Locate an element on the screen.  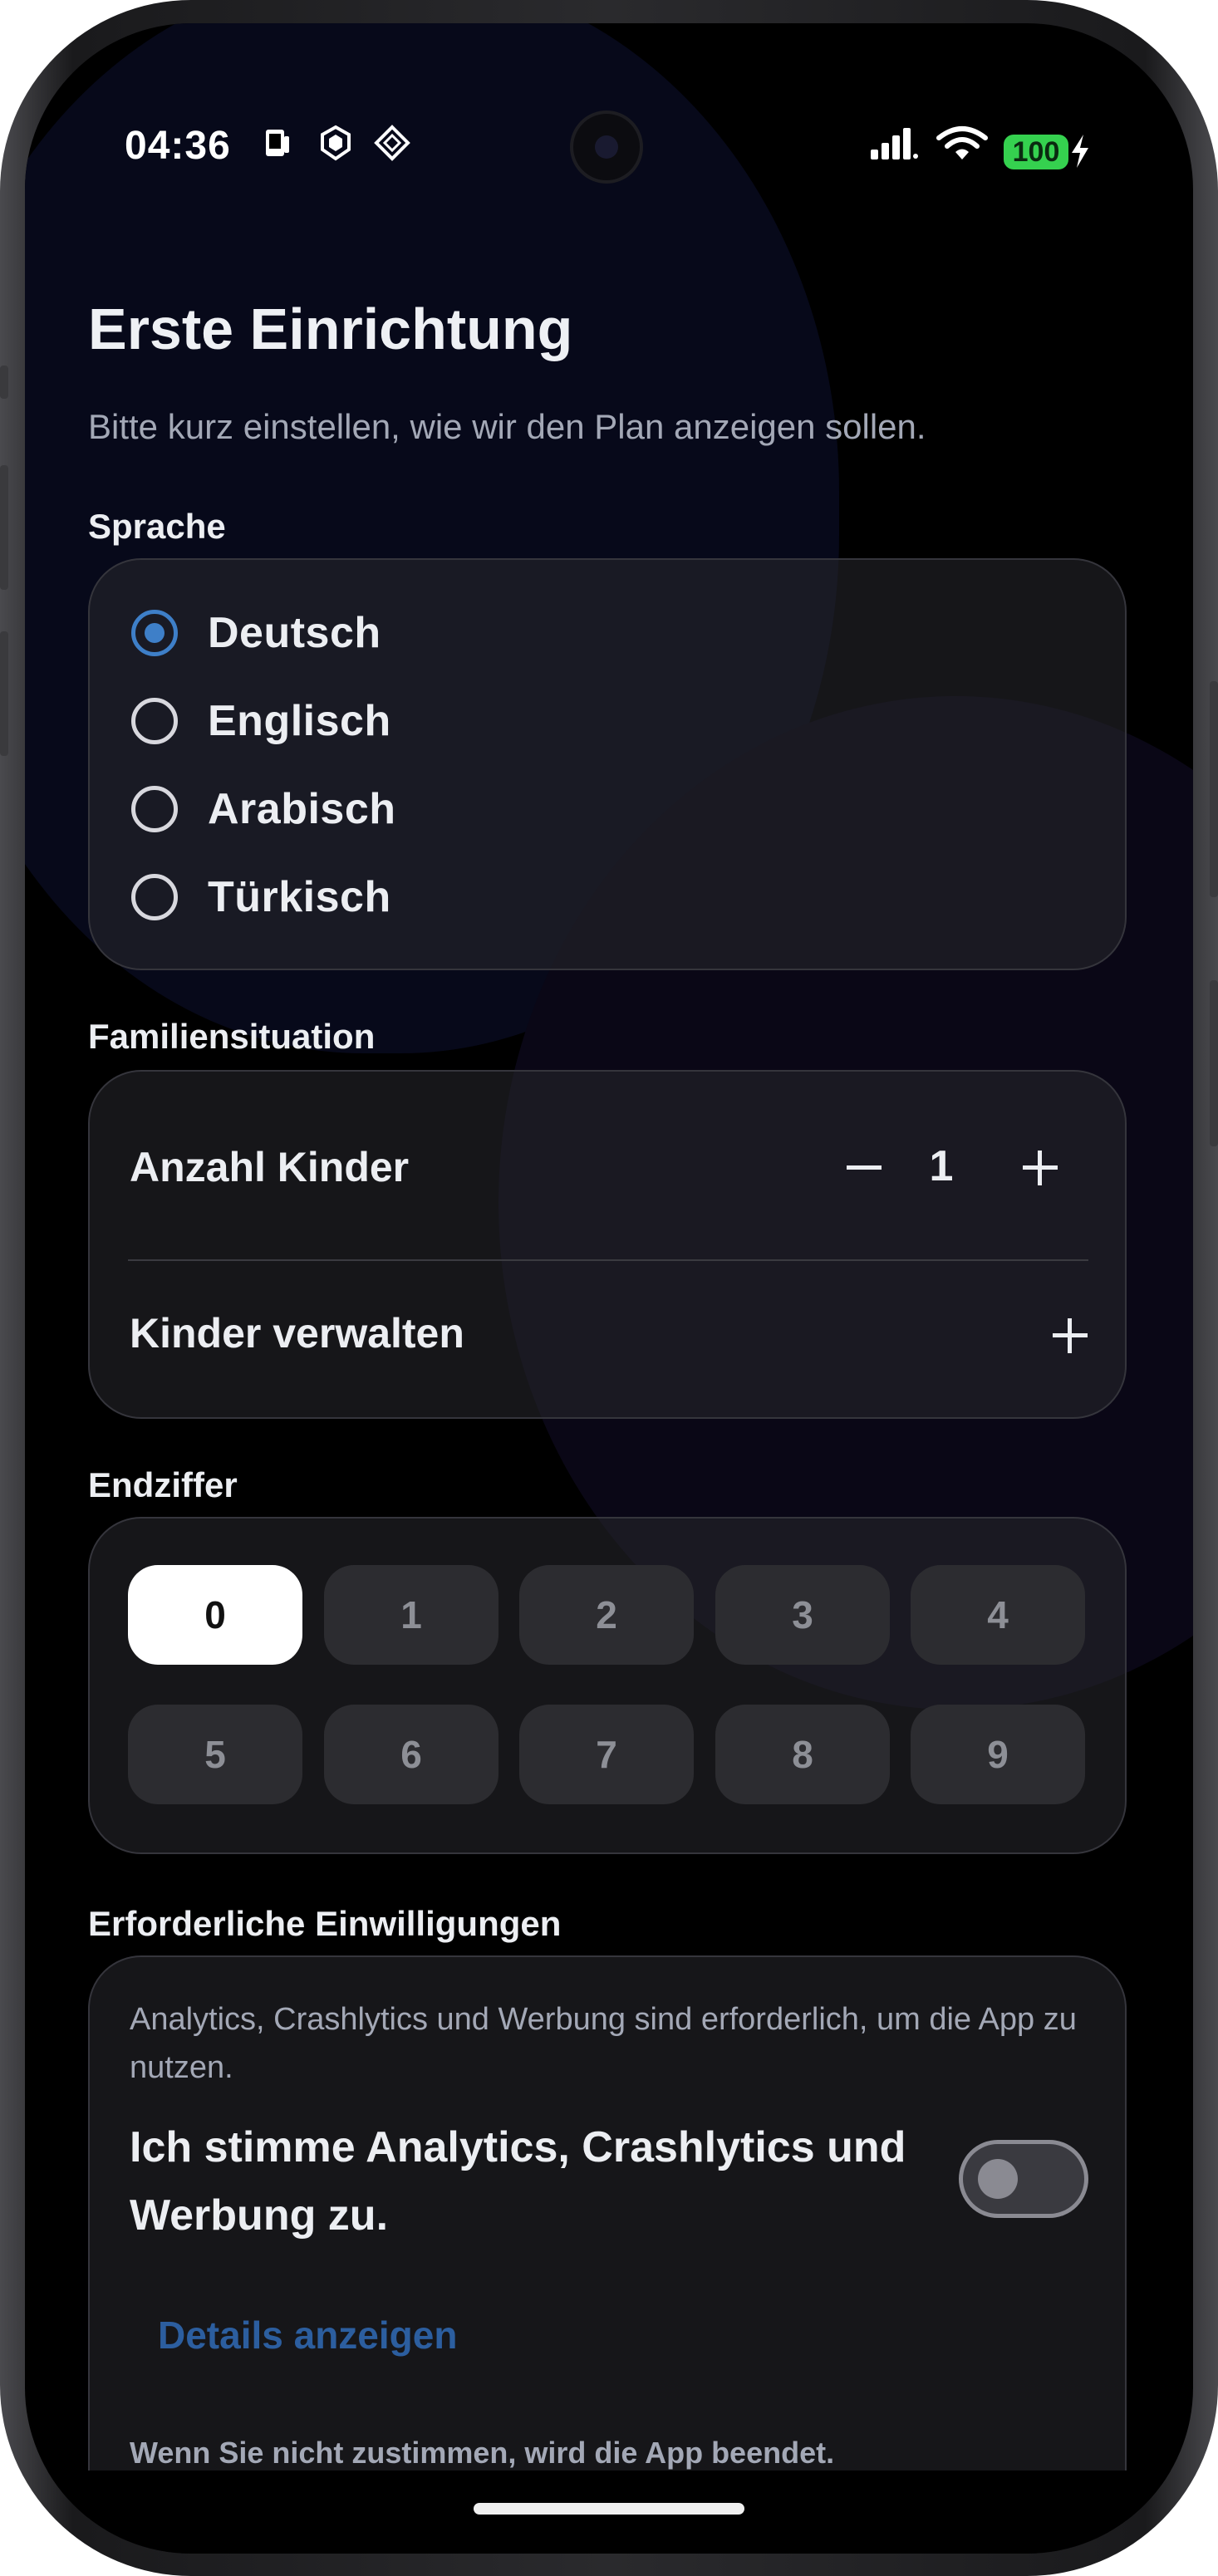
charging-bolt-icon is located at coordinates (1080, 151).